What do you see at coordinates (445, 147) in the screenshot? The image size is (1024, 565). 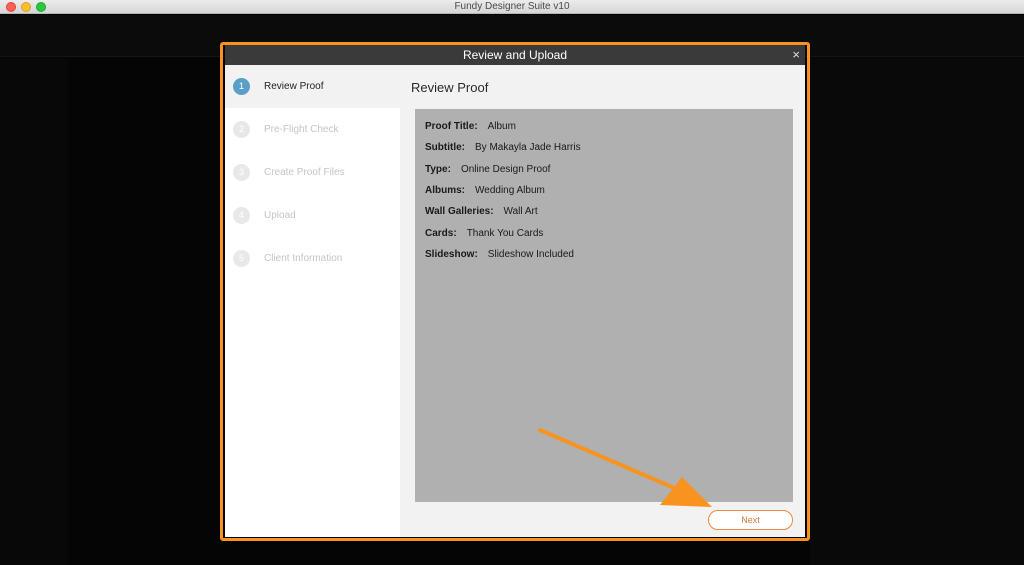 I see `proof-key: Subtitle:` at bounding box center [445, 147].